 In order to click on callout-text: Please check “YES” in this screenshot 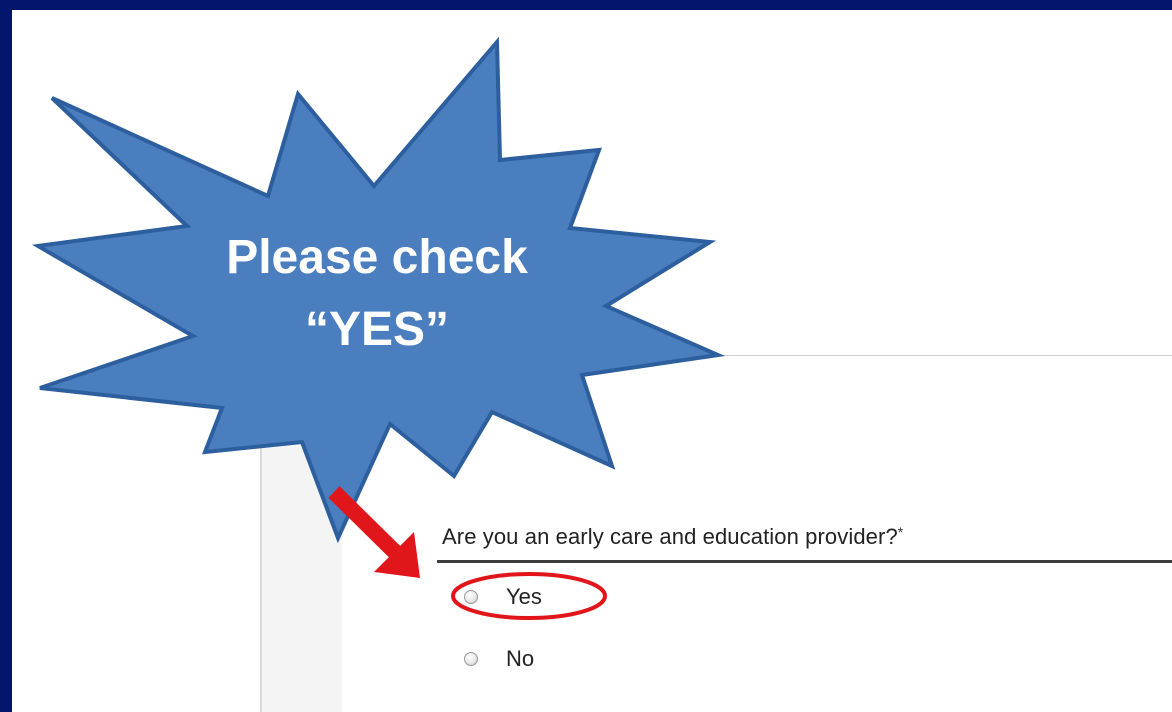, I will do `click(377, 294)`.